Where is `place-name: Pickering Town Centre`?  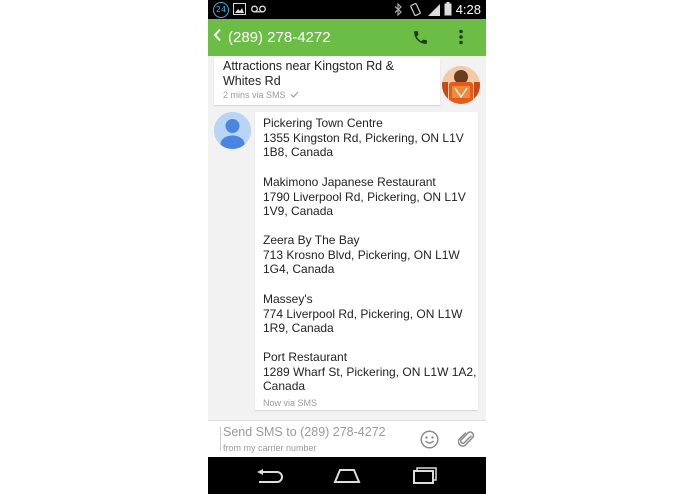
place-name: Pickering Town Centre is located at coordinates (323, 123).